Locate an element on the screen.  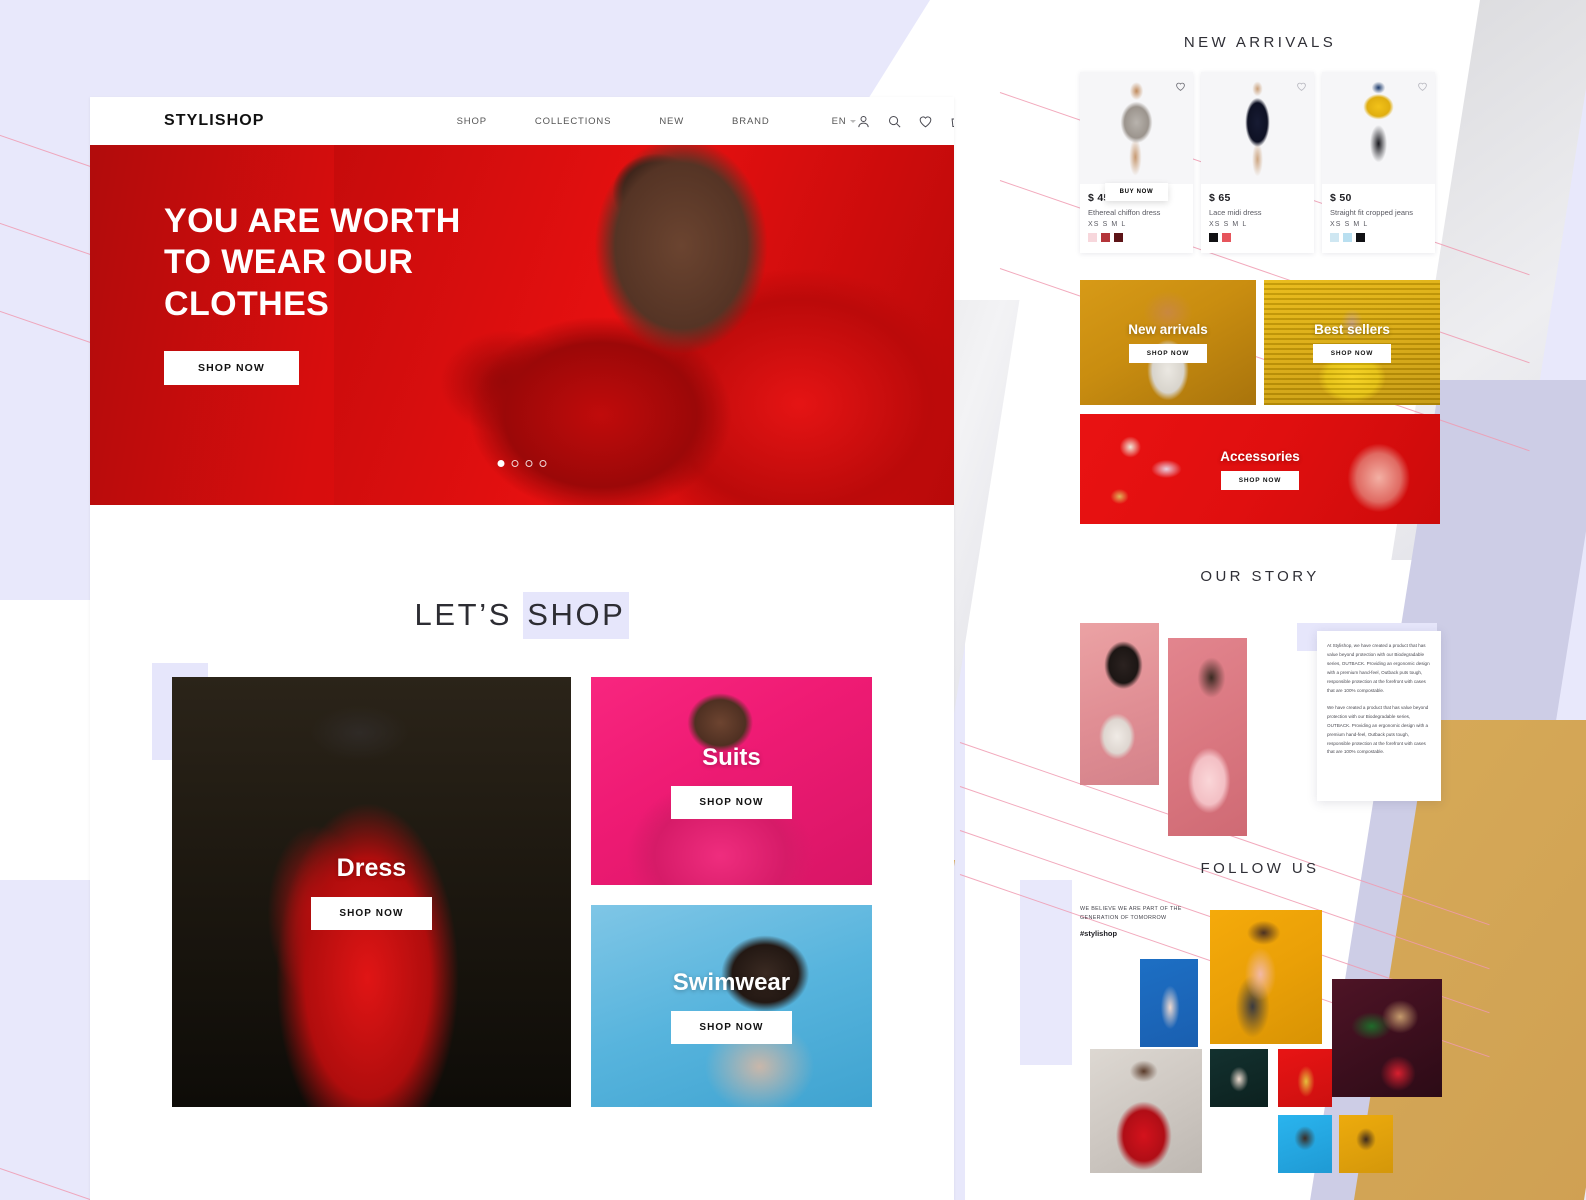
nav-item-brand: BRAND is located at coordinates (751, 121).